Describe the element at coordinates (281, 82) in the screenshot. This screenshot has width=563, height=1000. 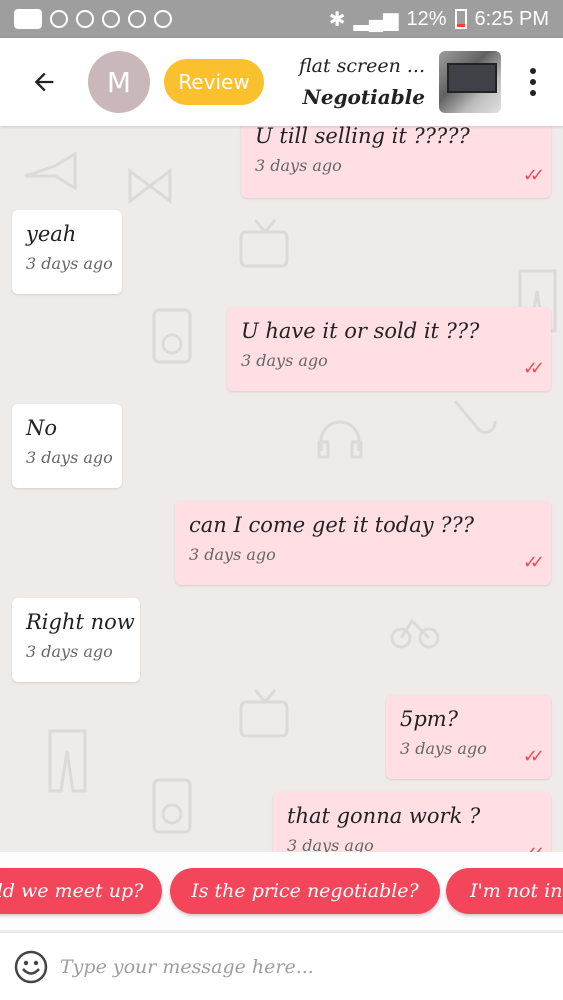
I see `chat-header: M Review flat screen ... Negotiable` at that location.